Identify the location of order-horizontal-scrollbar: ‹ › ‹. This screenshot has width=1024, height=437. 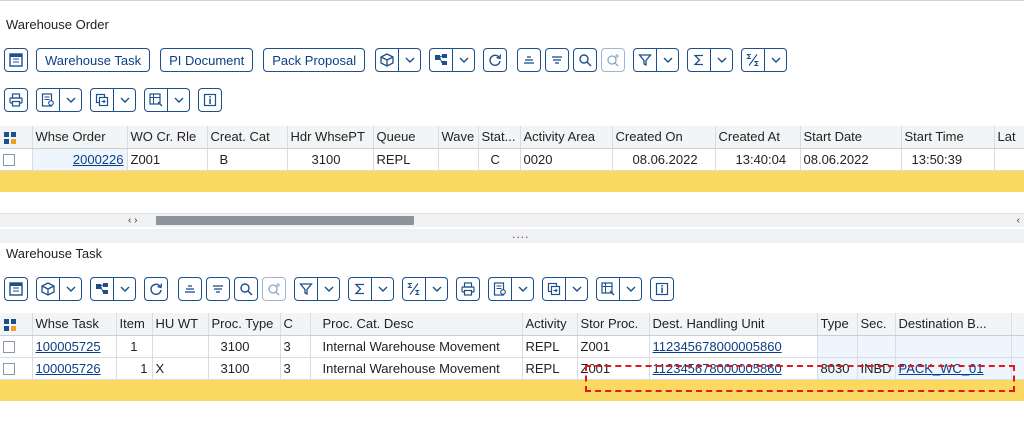
(512, 220).